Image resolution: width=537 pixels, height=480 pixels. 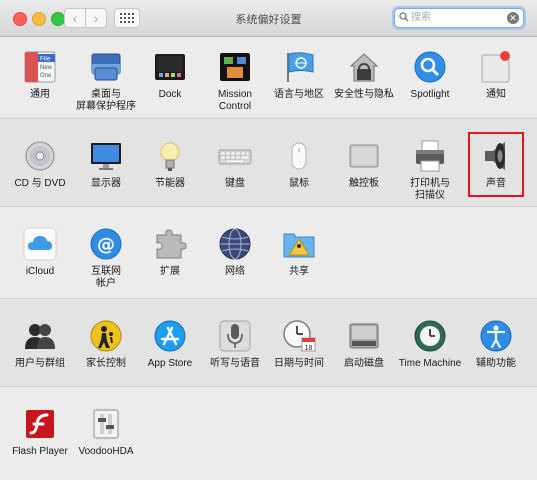 I want to click on pane-dock: Dock, so click(x=170, y=75).